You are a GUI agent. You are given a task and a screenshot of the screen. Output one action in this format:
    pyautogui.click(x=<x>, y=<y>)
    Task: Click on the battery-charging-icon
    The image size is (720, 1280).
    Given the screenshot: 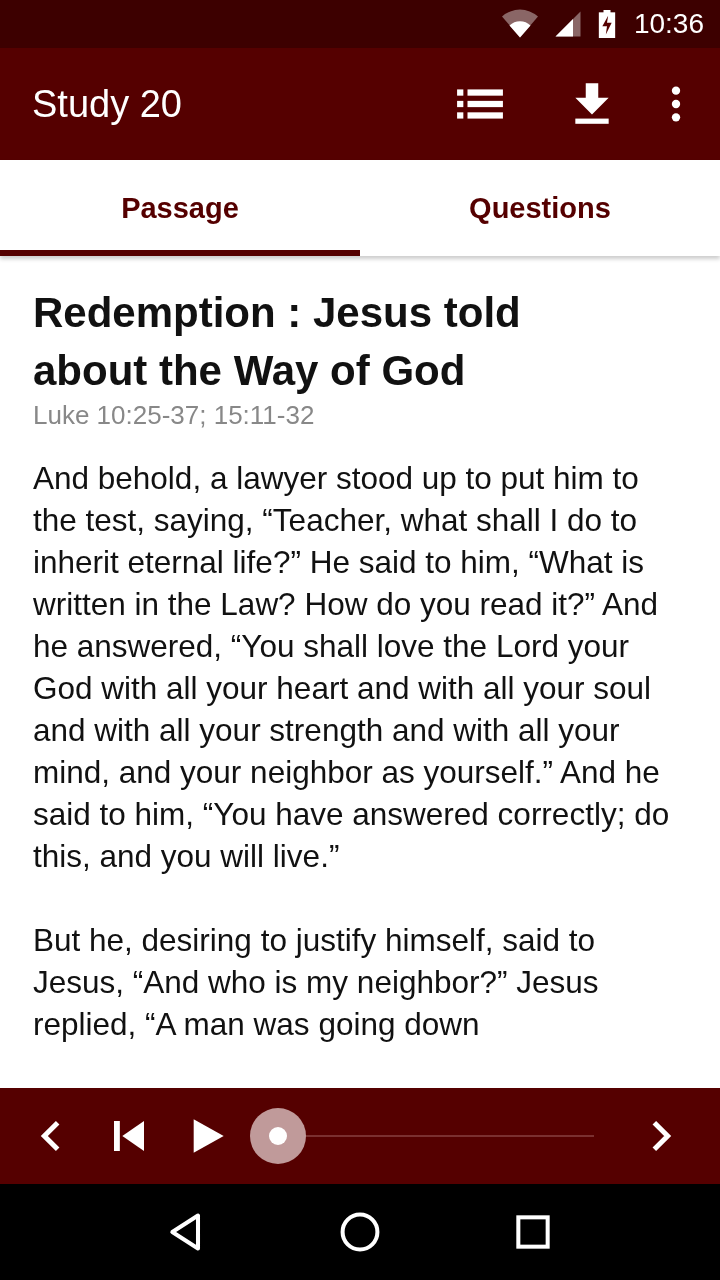 What is the action you would take?
    pyautogui.click(x=606, y=24)
    